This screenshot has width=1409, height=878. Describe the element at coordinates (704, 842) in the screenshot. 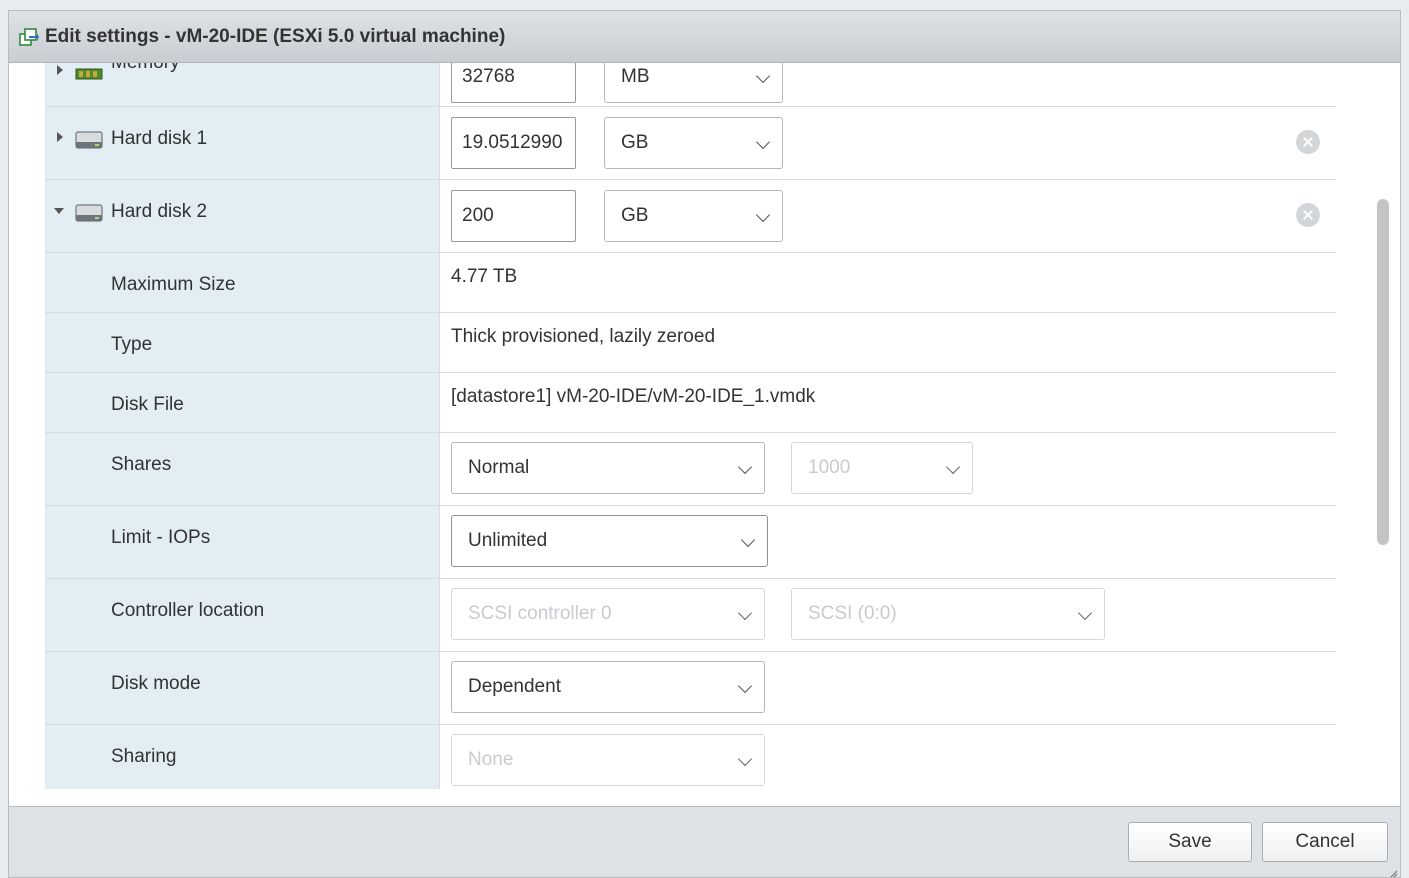

I see `dialog-footer: Save Cancel` at that location.